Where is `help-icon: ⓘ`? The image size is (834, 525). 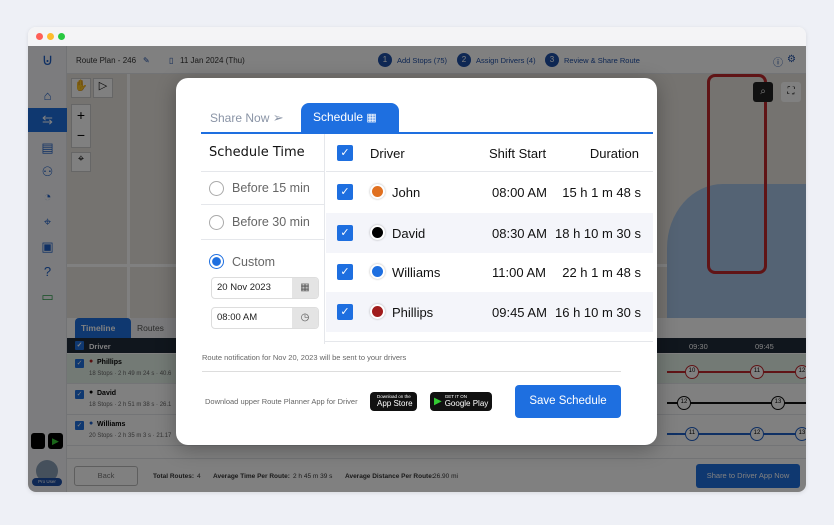
help-icon: ⓘ is located at coordinates (778, 61).